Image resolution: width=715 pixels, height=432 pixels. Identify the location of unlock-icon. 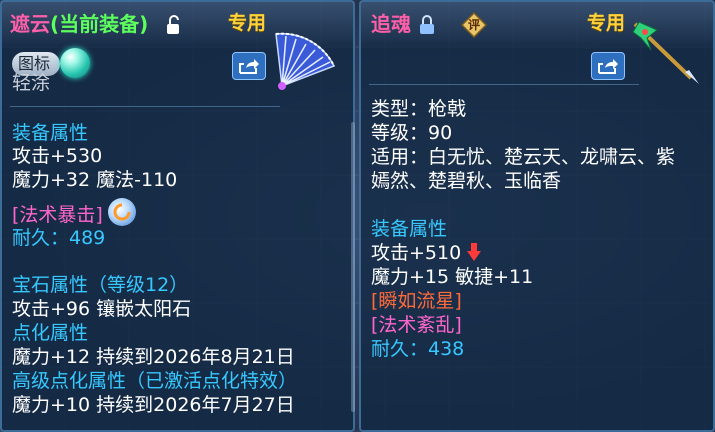
(174, 25).